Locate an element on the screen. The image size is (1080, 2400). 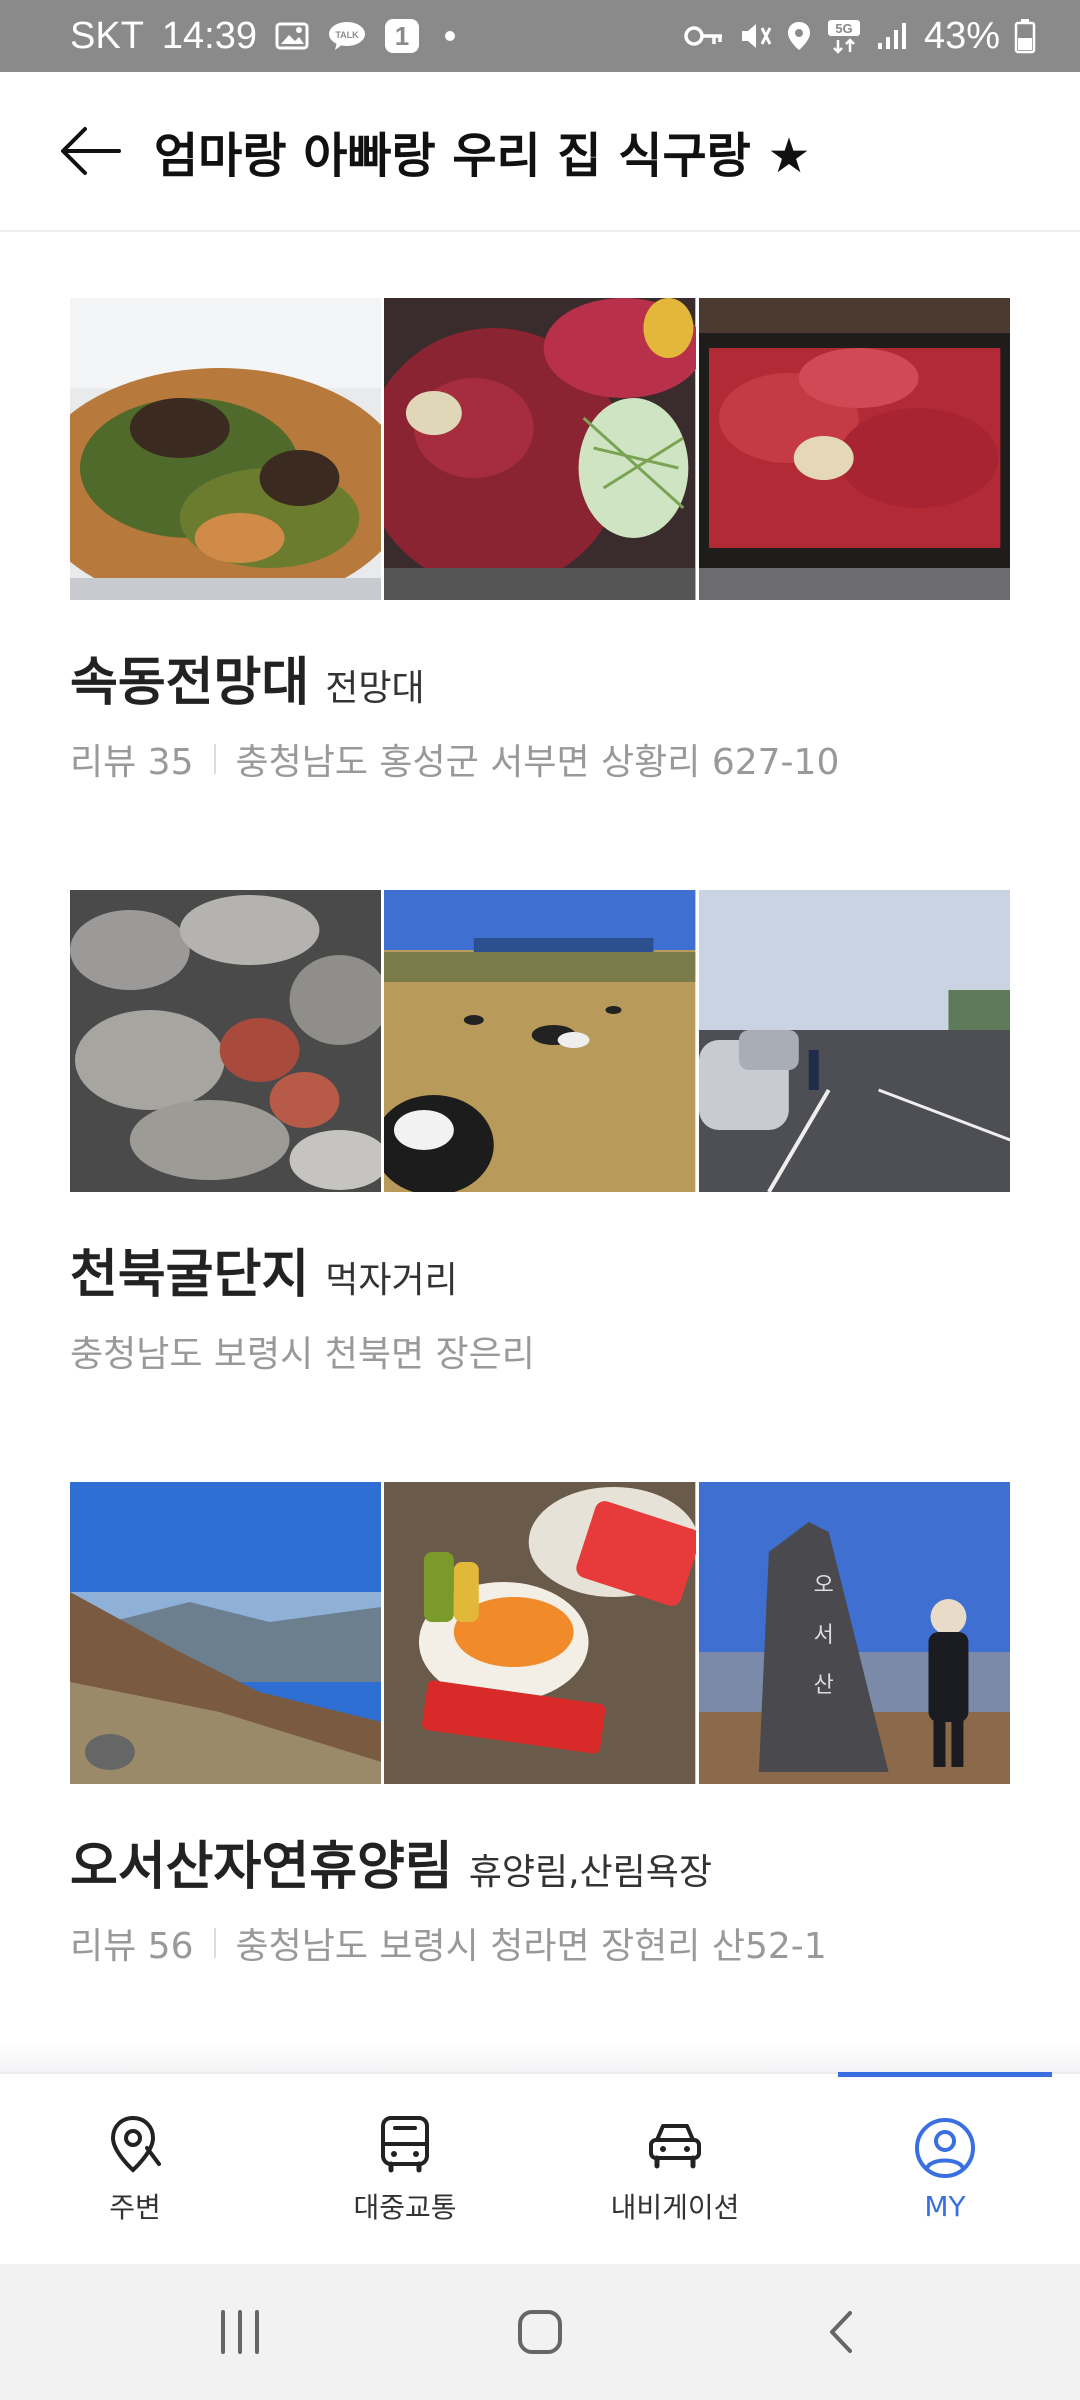
place-meta: 충청남도 보령시 천북면 장은리 is located at coordinates (540, 1351).